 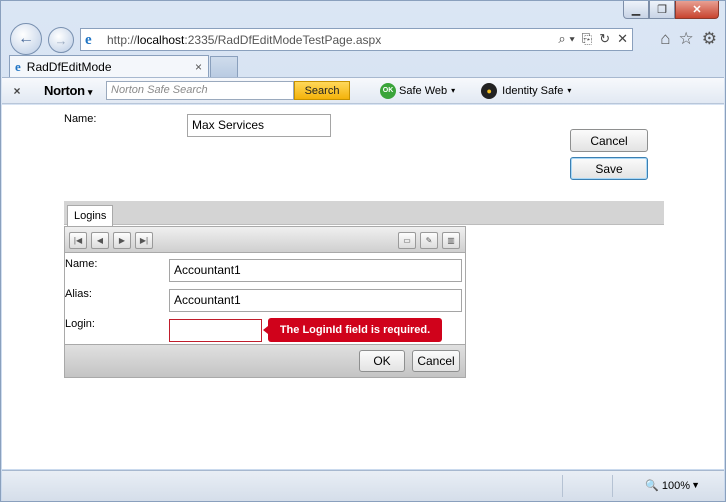 I want to click on new-item-icon: ▭, so click(x=407, y=240).